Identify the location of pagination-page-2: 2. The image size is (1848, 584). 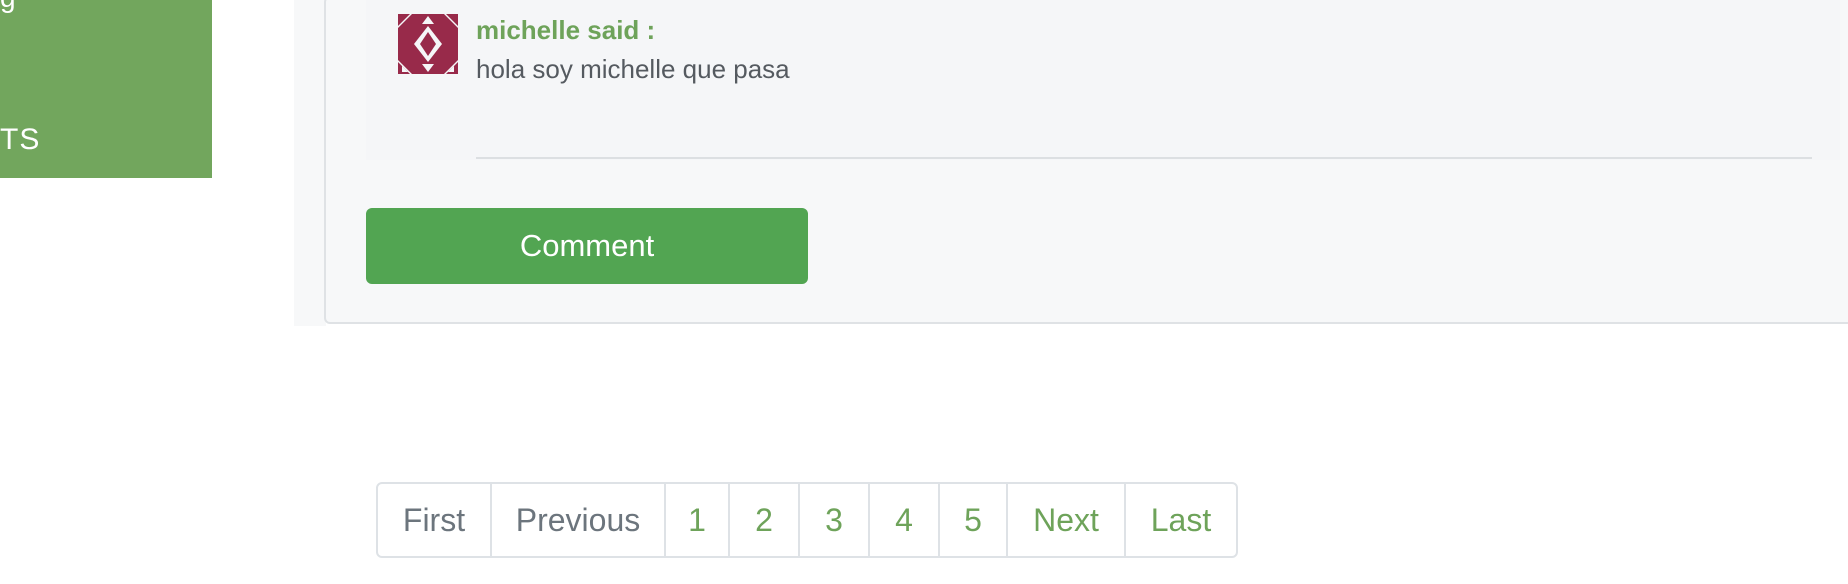
(765, 520).